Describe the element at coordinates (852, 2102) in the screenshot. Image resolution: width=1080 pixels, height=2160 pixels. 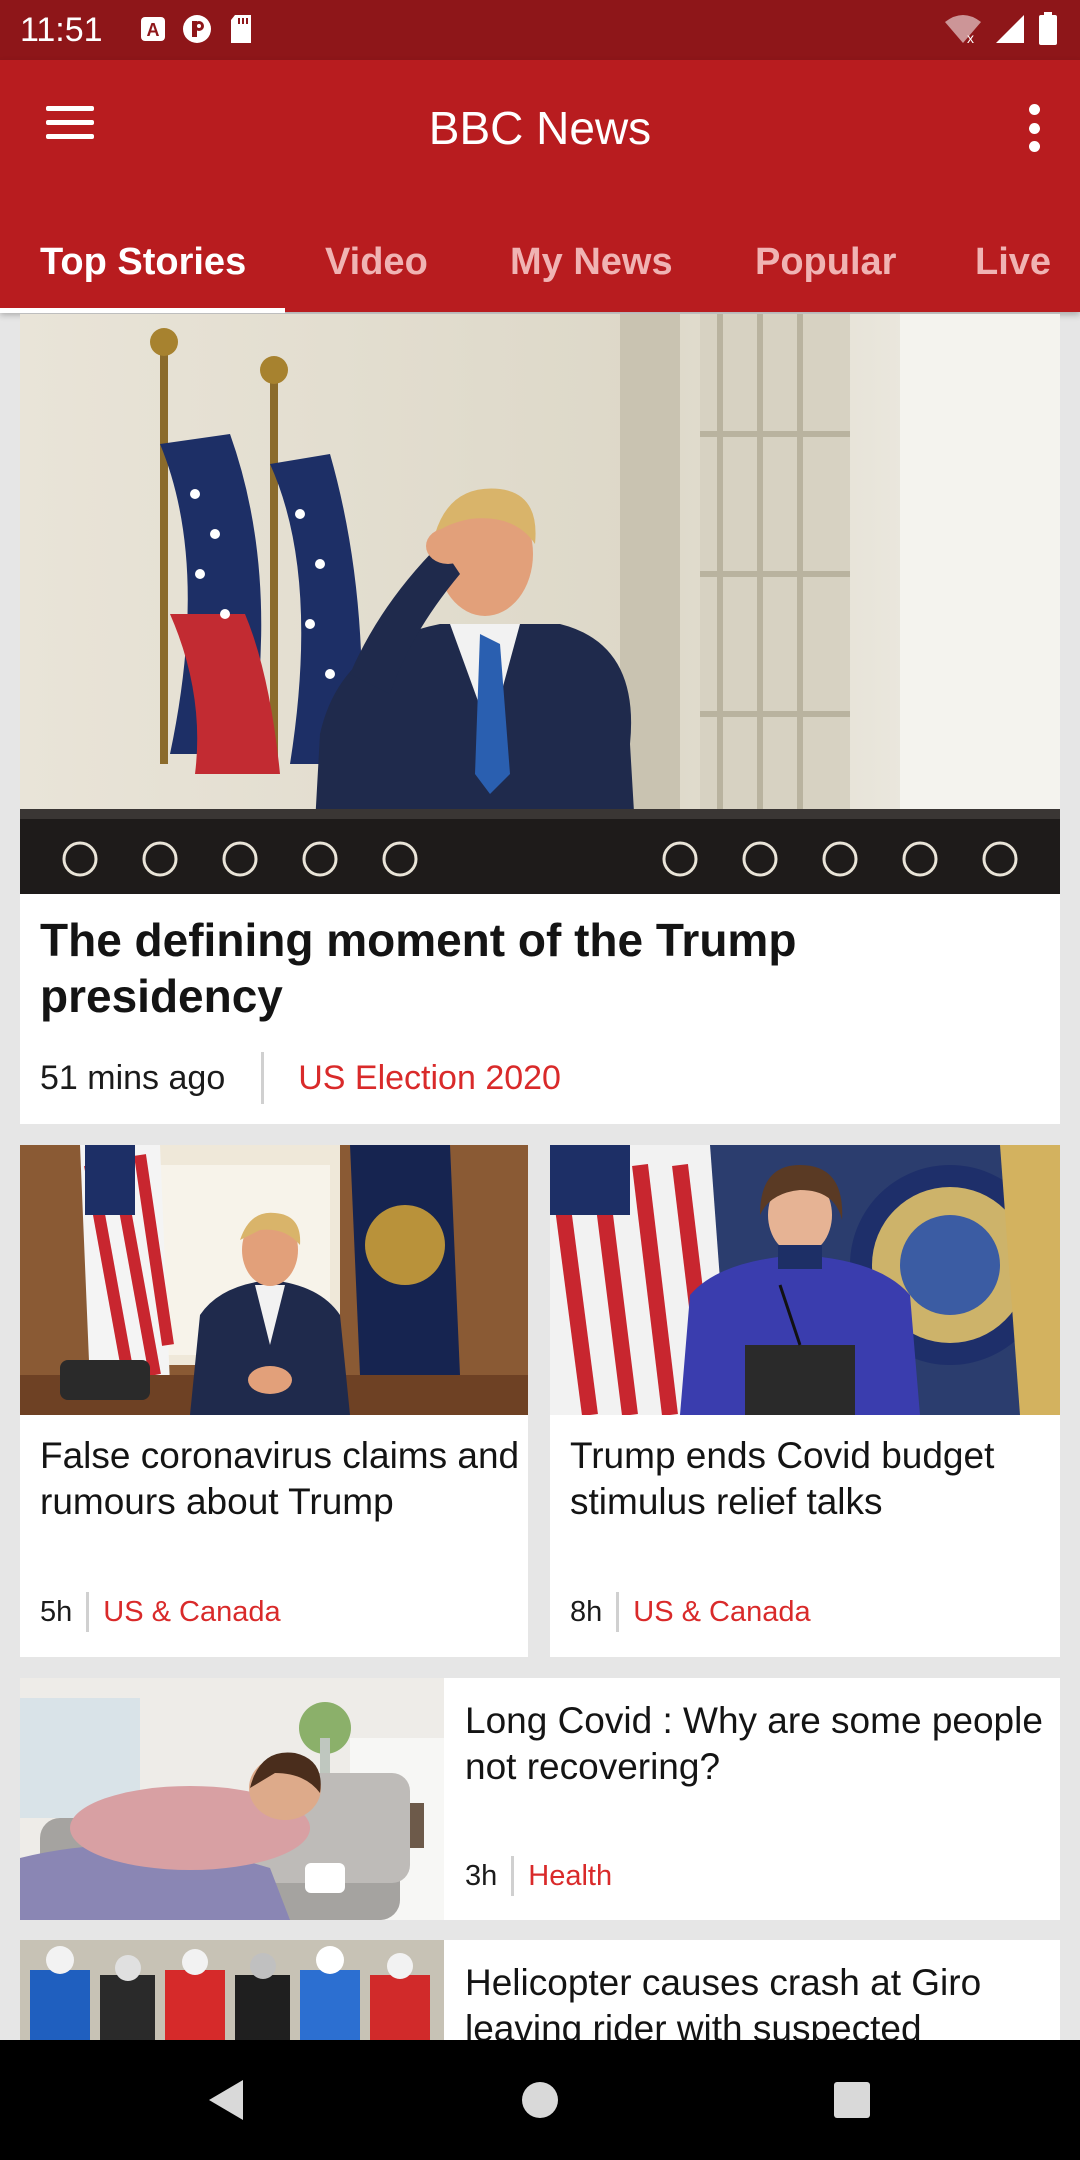
I see `recents-icon` at that location.